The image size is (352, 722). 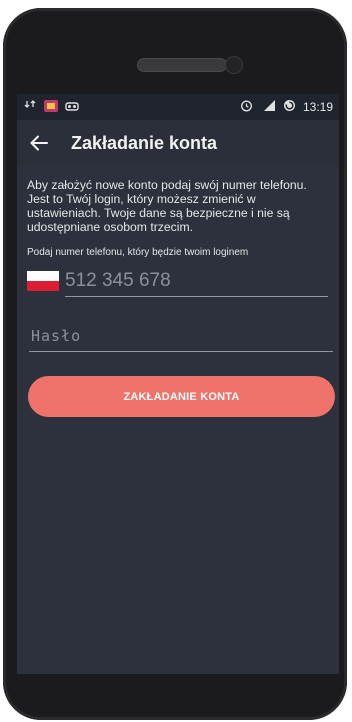 I want to click on glasses-icon, so click(x=72, y=107).